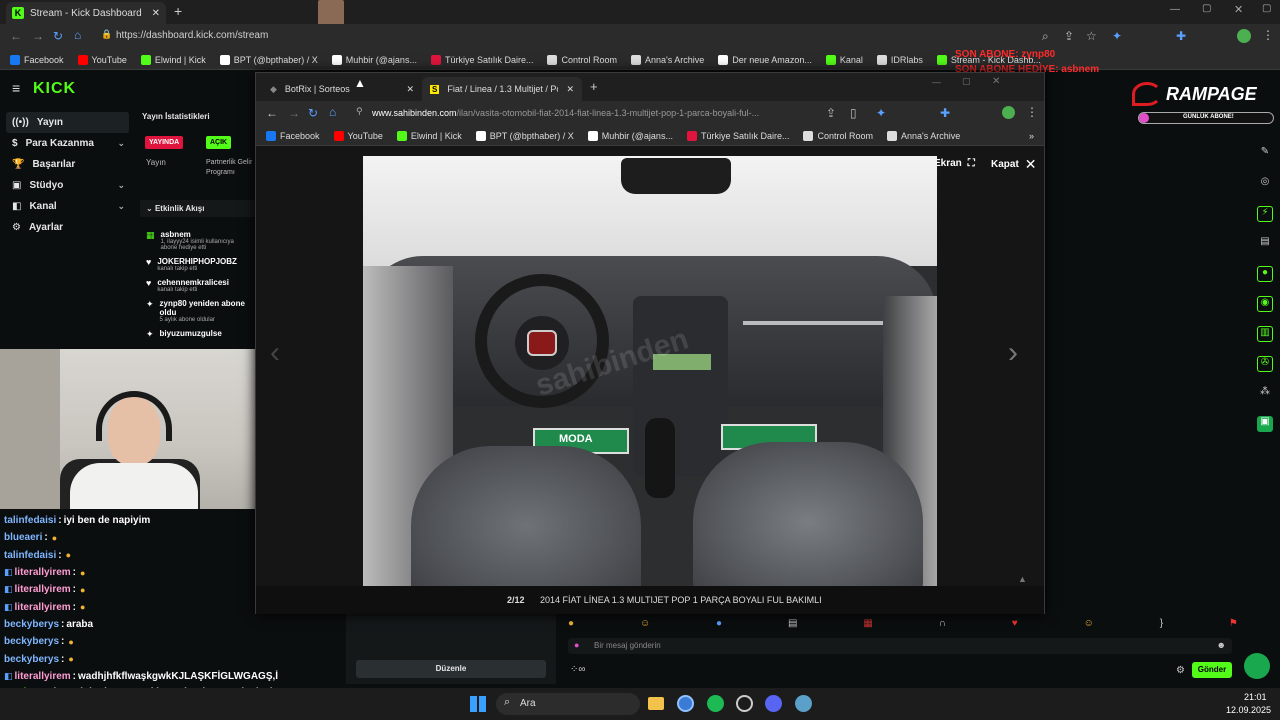 This screenshot has height=720, width=1280. I want to click on message-icon: ●, so click(1265, 274).